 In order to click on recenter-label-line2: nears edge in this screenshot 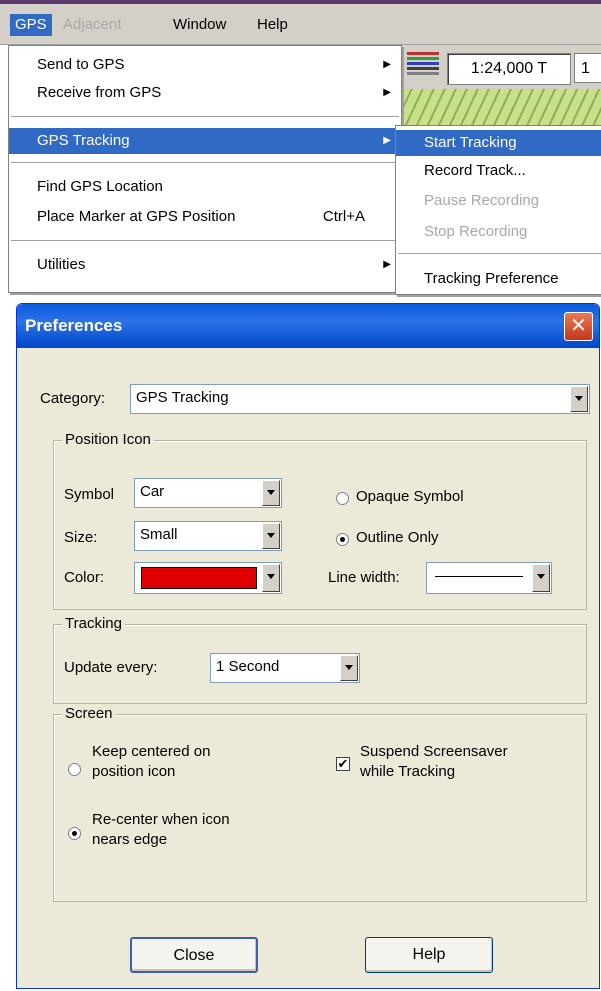, I will do `click(130, 839)`.